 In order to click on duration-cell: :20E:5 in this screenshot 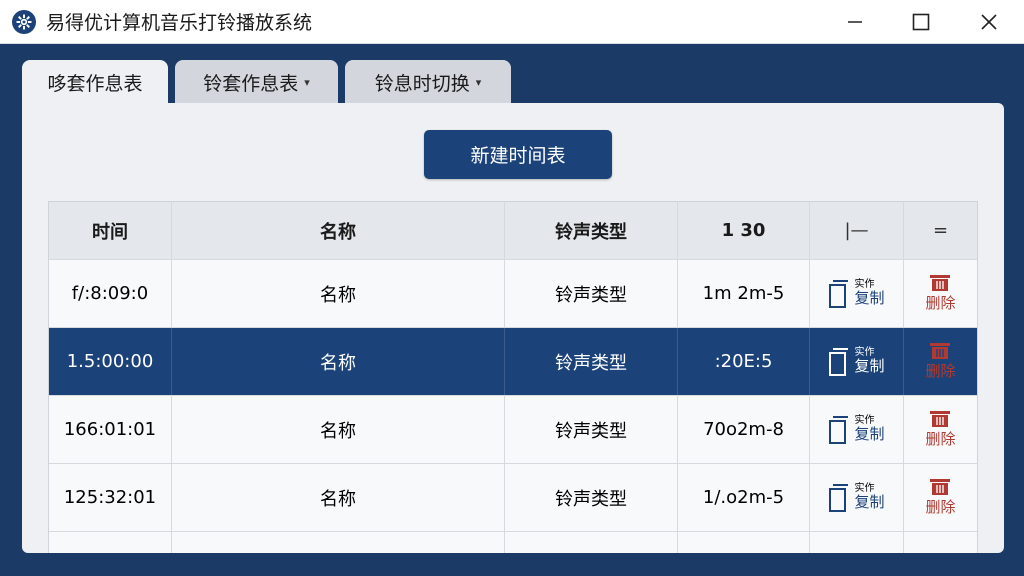, I will do `click(744, 361)`.